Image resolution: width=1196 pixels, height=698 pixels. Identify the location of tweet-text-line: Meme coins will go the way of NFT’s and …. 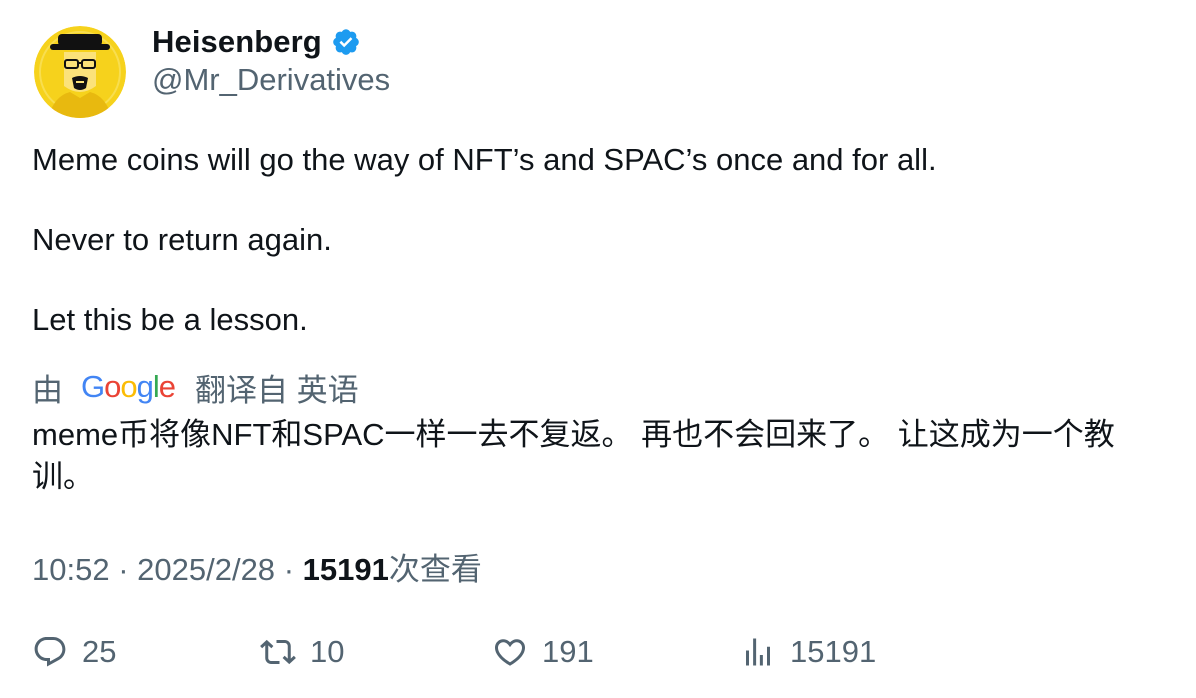
(484, 159).